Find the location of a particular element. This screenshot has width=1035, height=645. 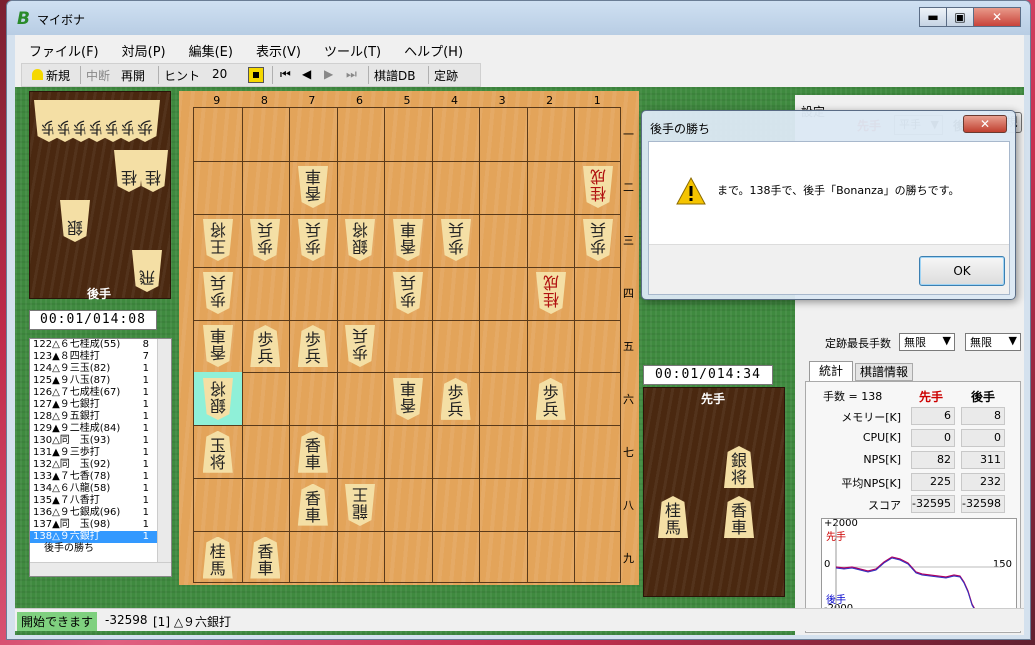

first-move-icon: ⏮ is located at coordinates (285, 74).